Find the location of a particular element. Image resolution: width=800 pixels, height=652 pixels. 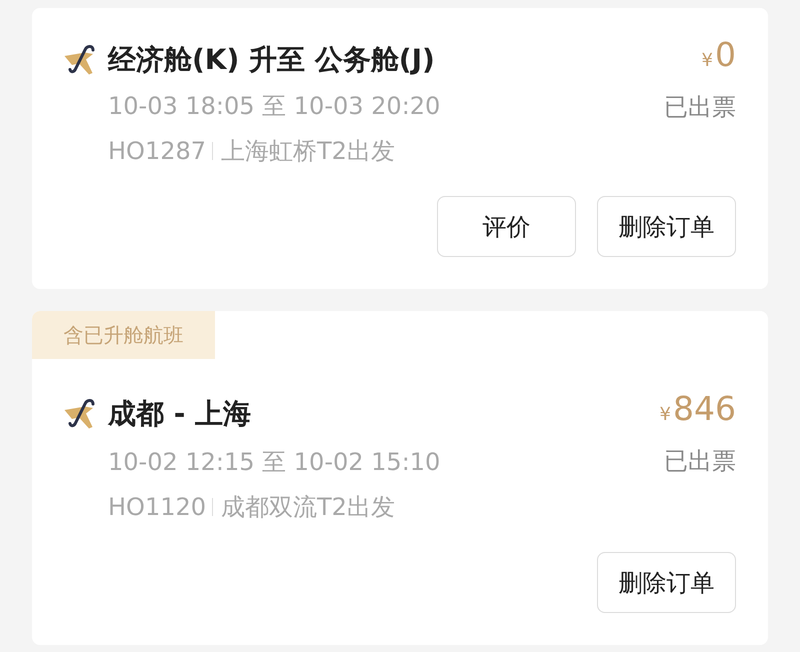

flight-time: 10-02 12:15 至 10-02 15:10 is located at coordinates (274, 462).